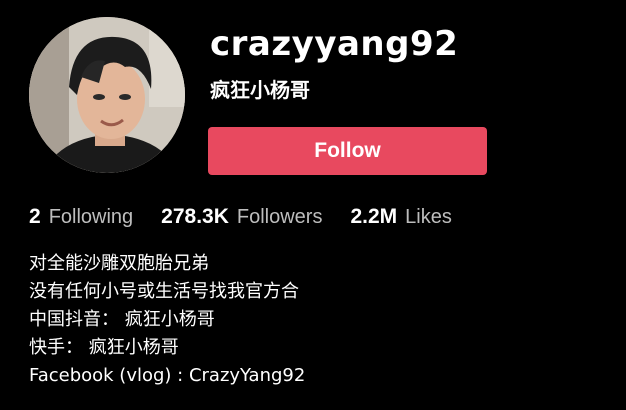  Describe the element at coordinates (260, 90) in the screenshot. I see `nickname: 疯狂小杨哥` at that location.